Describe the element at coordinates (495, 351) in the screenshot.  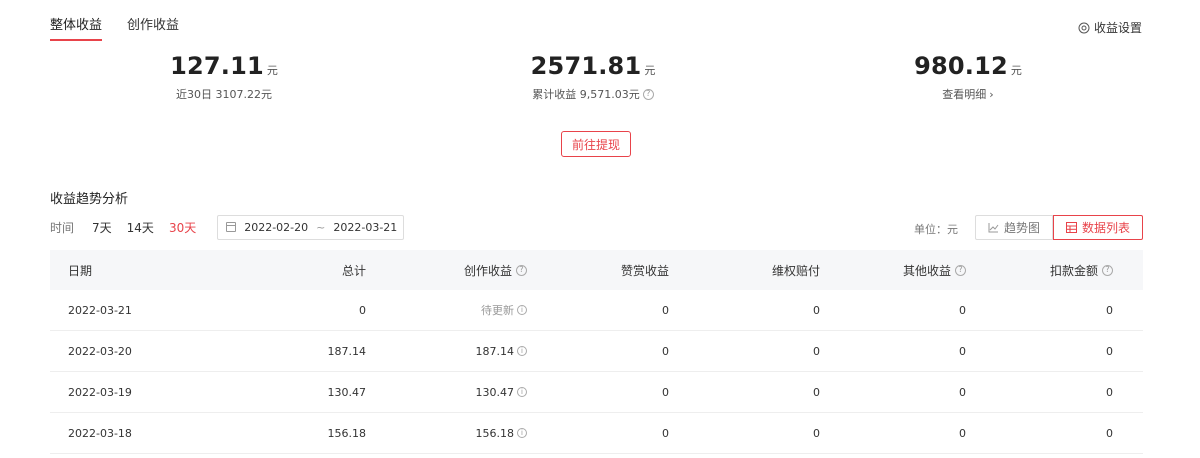
I see `cell-creation-income: 187.14` at that location.